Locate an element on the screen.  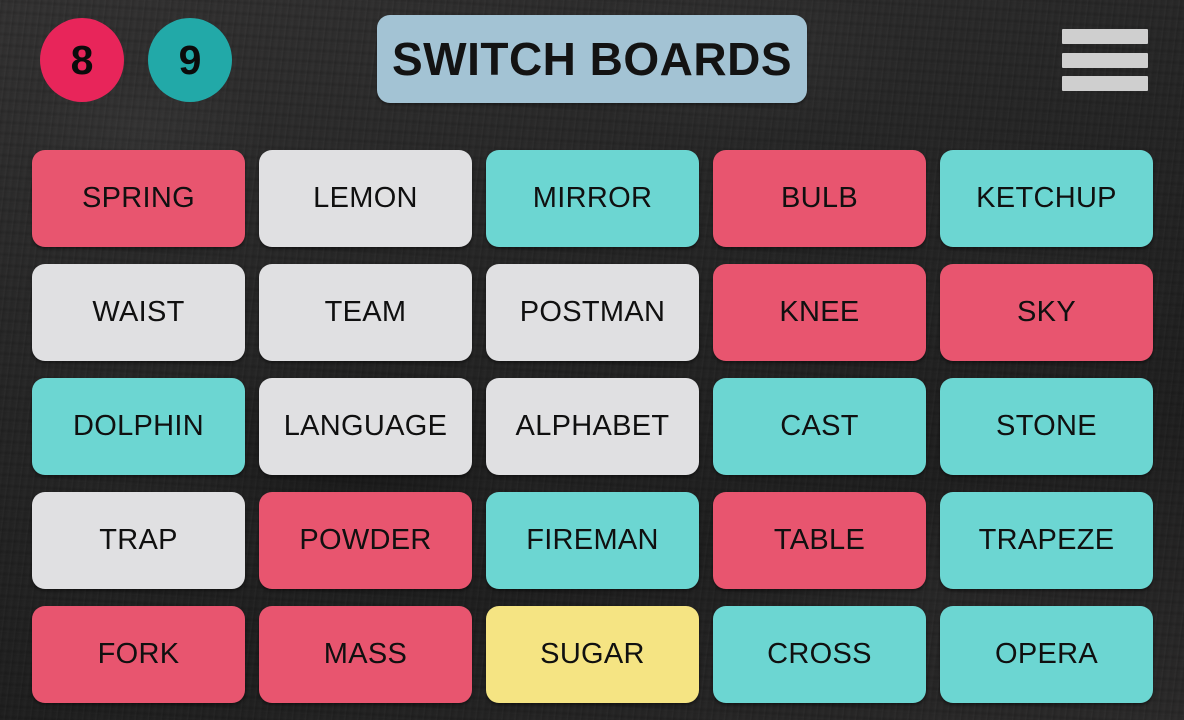
page-title: SWITCH BOARDS is located at coordinates (592, 59).